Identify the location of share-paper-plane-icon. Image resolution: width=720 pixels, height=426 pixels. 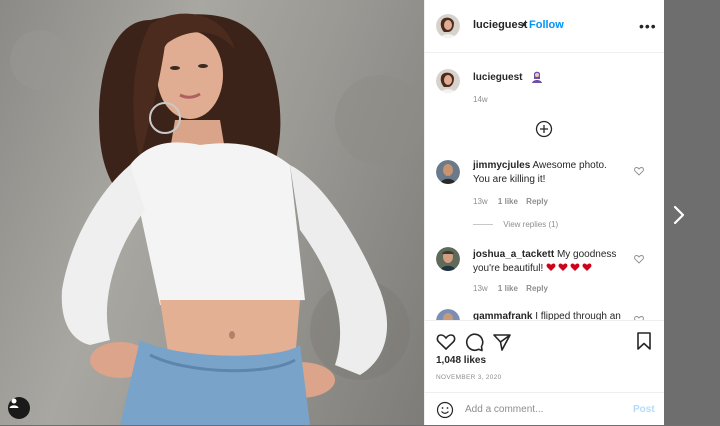
(502, 342).